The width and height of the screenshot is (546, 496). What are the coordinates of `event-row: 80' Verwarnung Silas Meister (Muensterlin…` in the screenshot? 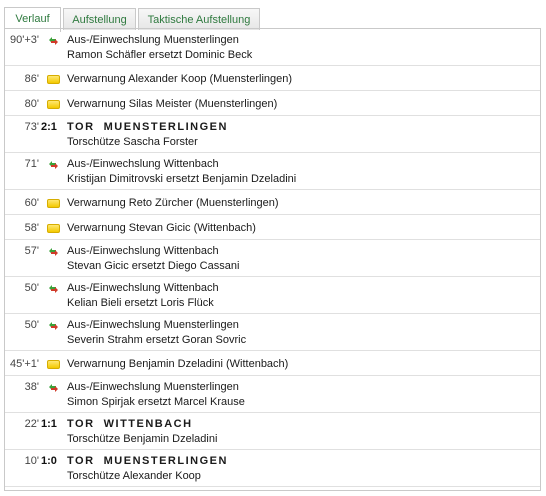 It's located at (272, 103).